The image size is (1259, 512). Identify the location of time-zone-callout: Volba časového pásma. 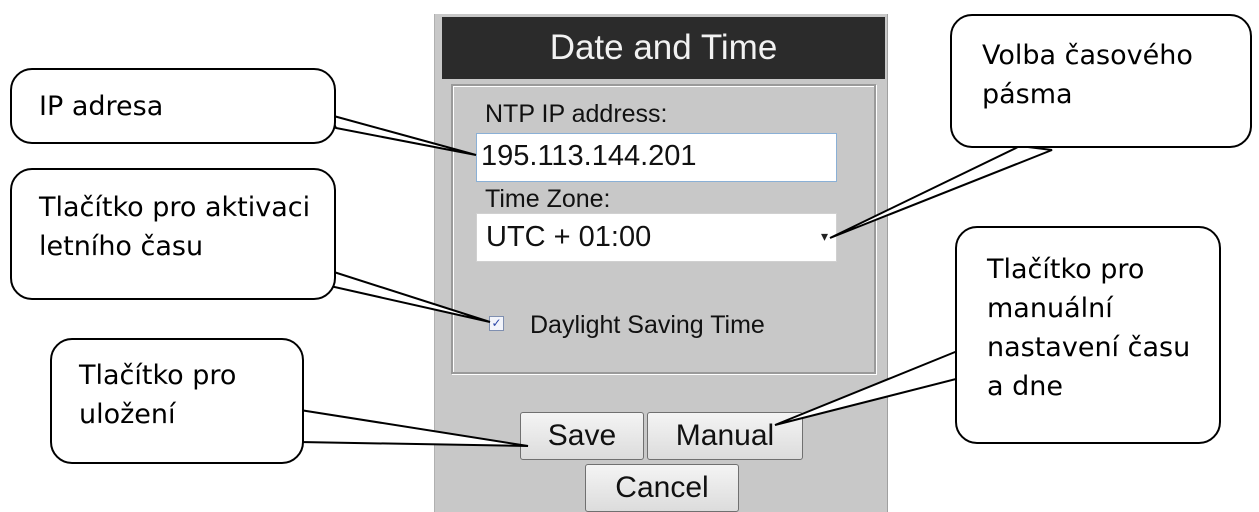
(1101, 81).